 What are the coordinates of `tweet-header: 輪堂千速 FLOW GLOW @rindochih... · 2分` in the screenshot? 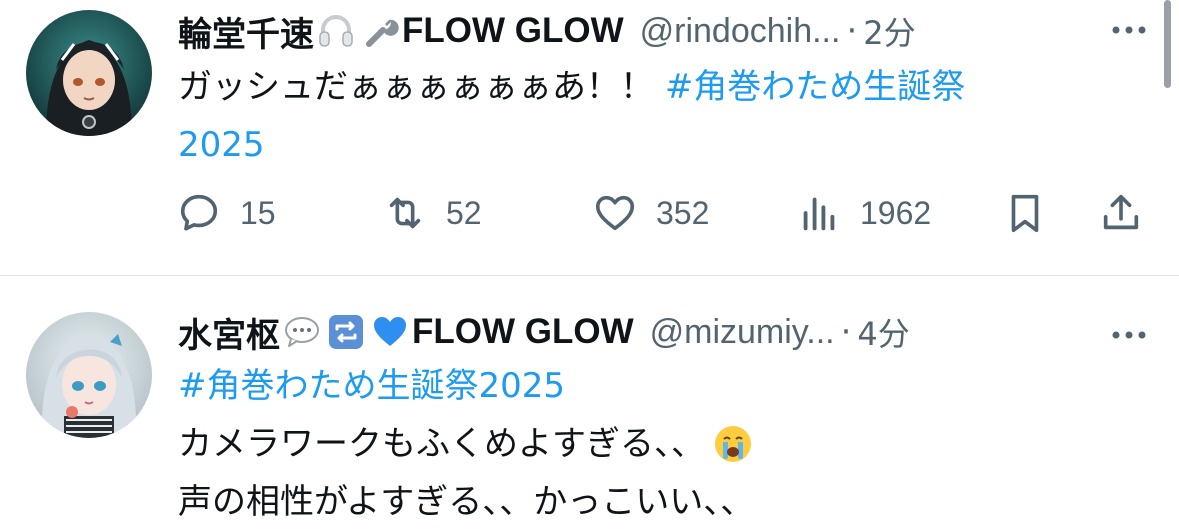 It's located at (658, 31).